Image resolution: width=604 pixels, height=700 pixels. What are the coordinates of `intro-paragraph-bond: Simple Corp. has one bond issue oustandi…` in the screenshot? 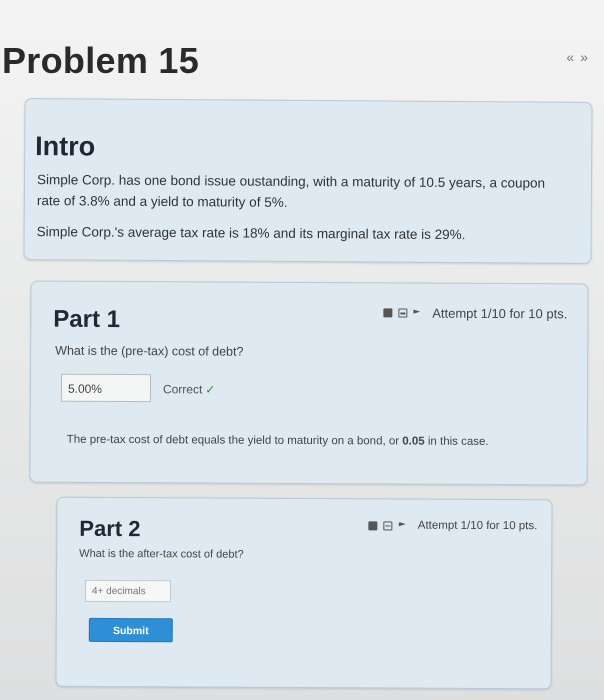 It's located at (291, 191).